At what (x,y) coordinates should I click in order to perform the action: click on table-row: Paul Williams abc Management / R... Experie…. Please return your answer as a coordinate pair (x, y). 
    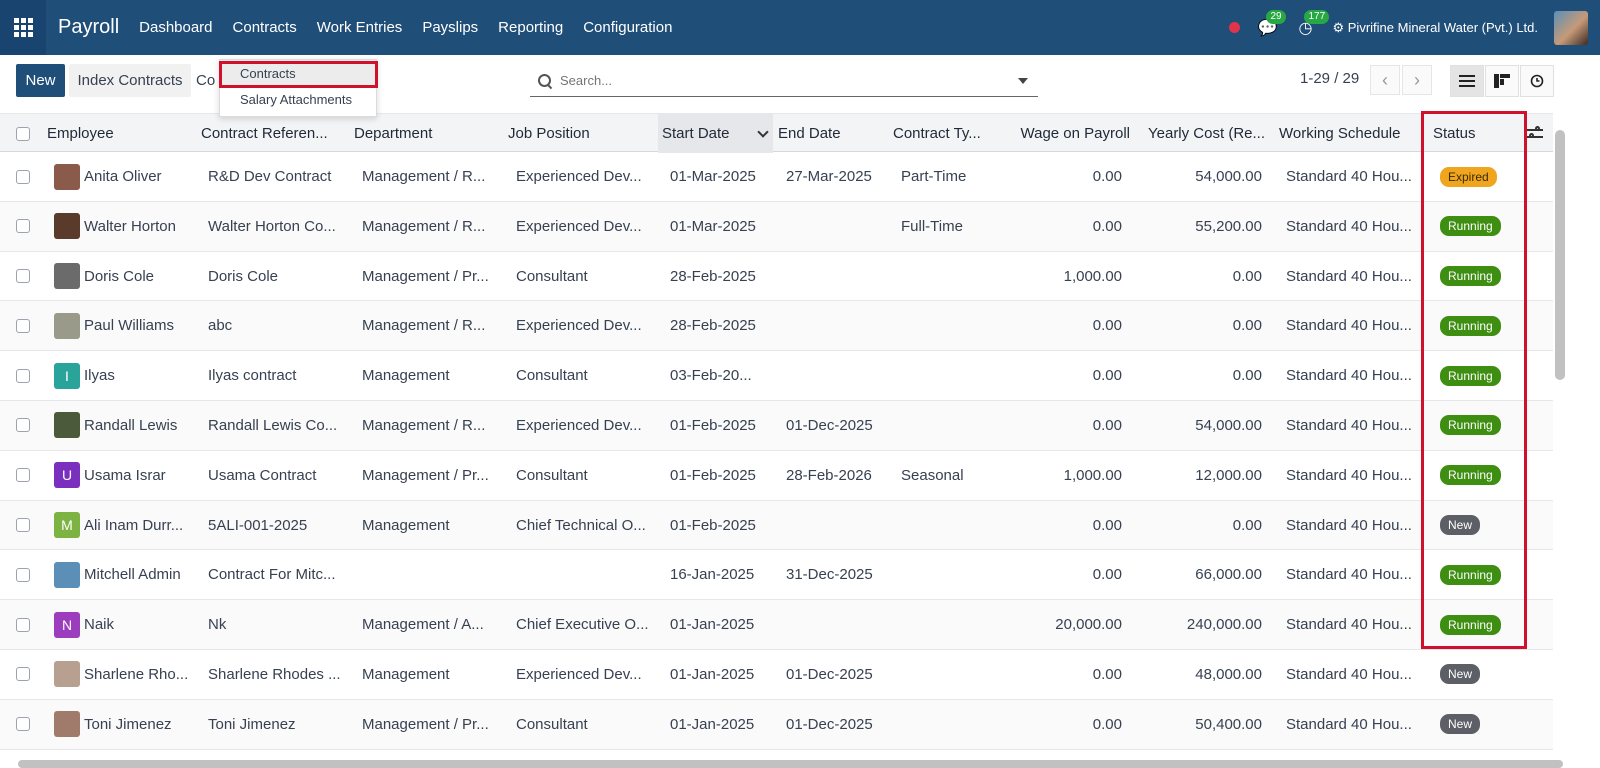
    Looking at the image, I should click on (776, 326).